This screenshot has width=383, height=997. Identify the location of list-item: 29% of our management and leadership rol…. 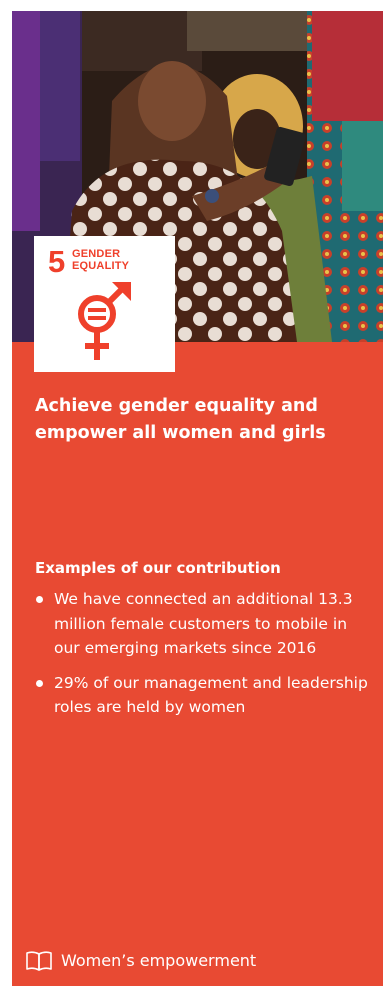
(204, 695).